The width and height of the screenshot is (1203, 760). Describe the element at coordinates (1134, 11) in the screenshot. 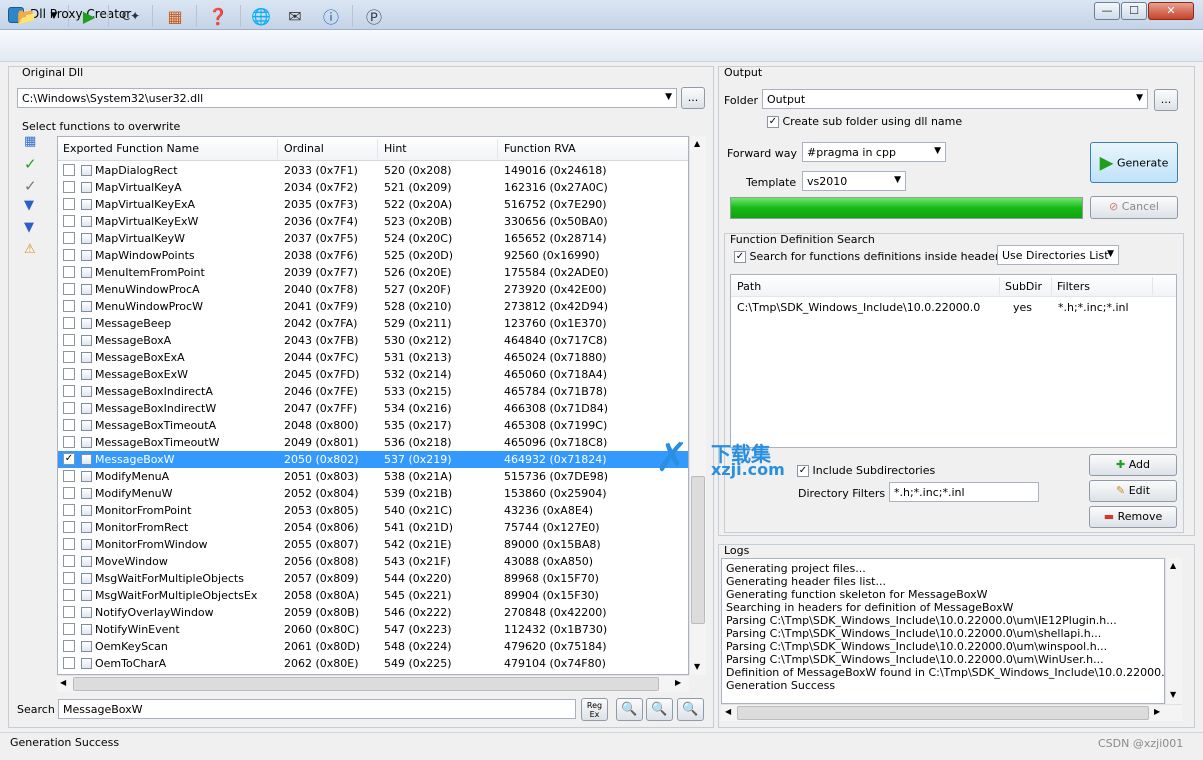

I see `maximize-button: ☐` at that location.